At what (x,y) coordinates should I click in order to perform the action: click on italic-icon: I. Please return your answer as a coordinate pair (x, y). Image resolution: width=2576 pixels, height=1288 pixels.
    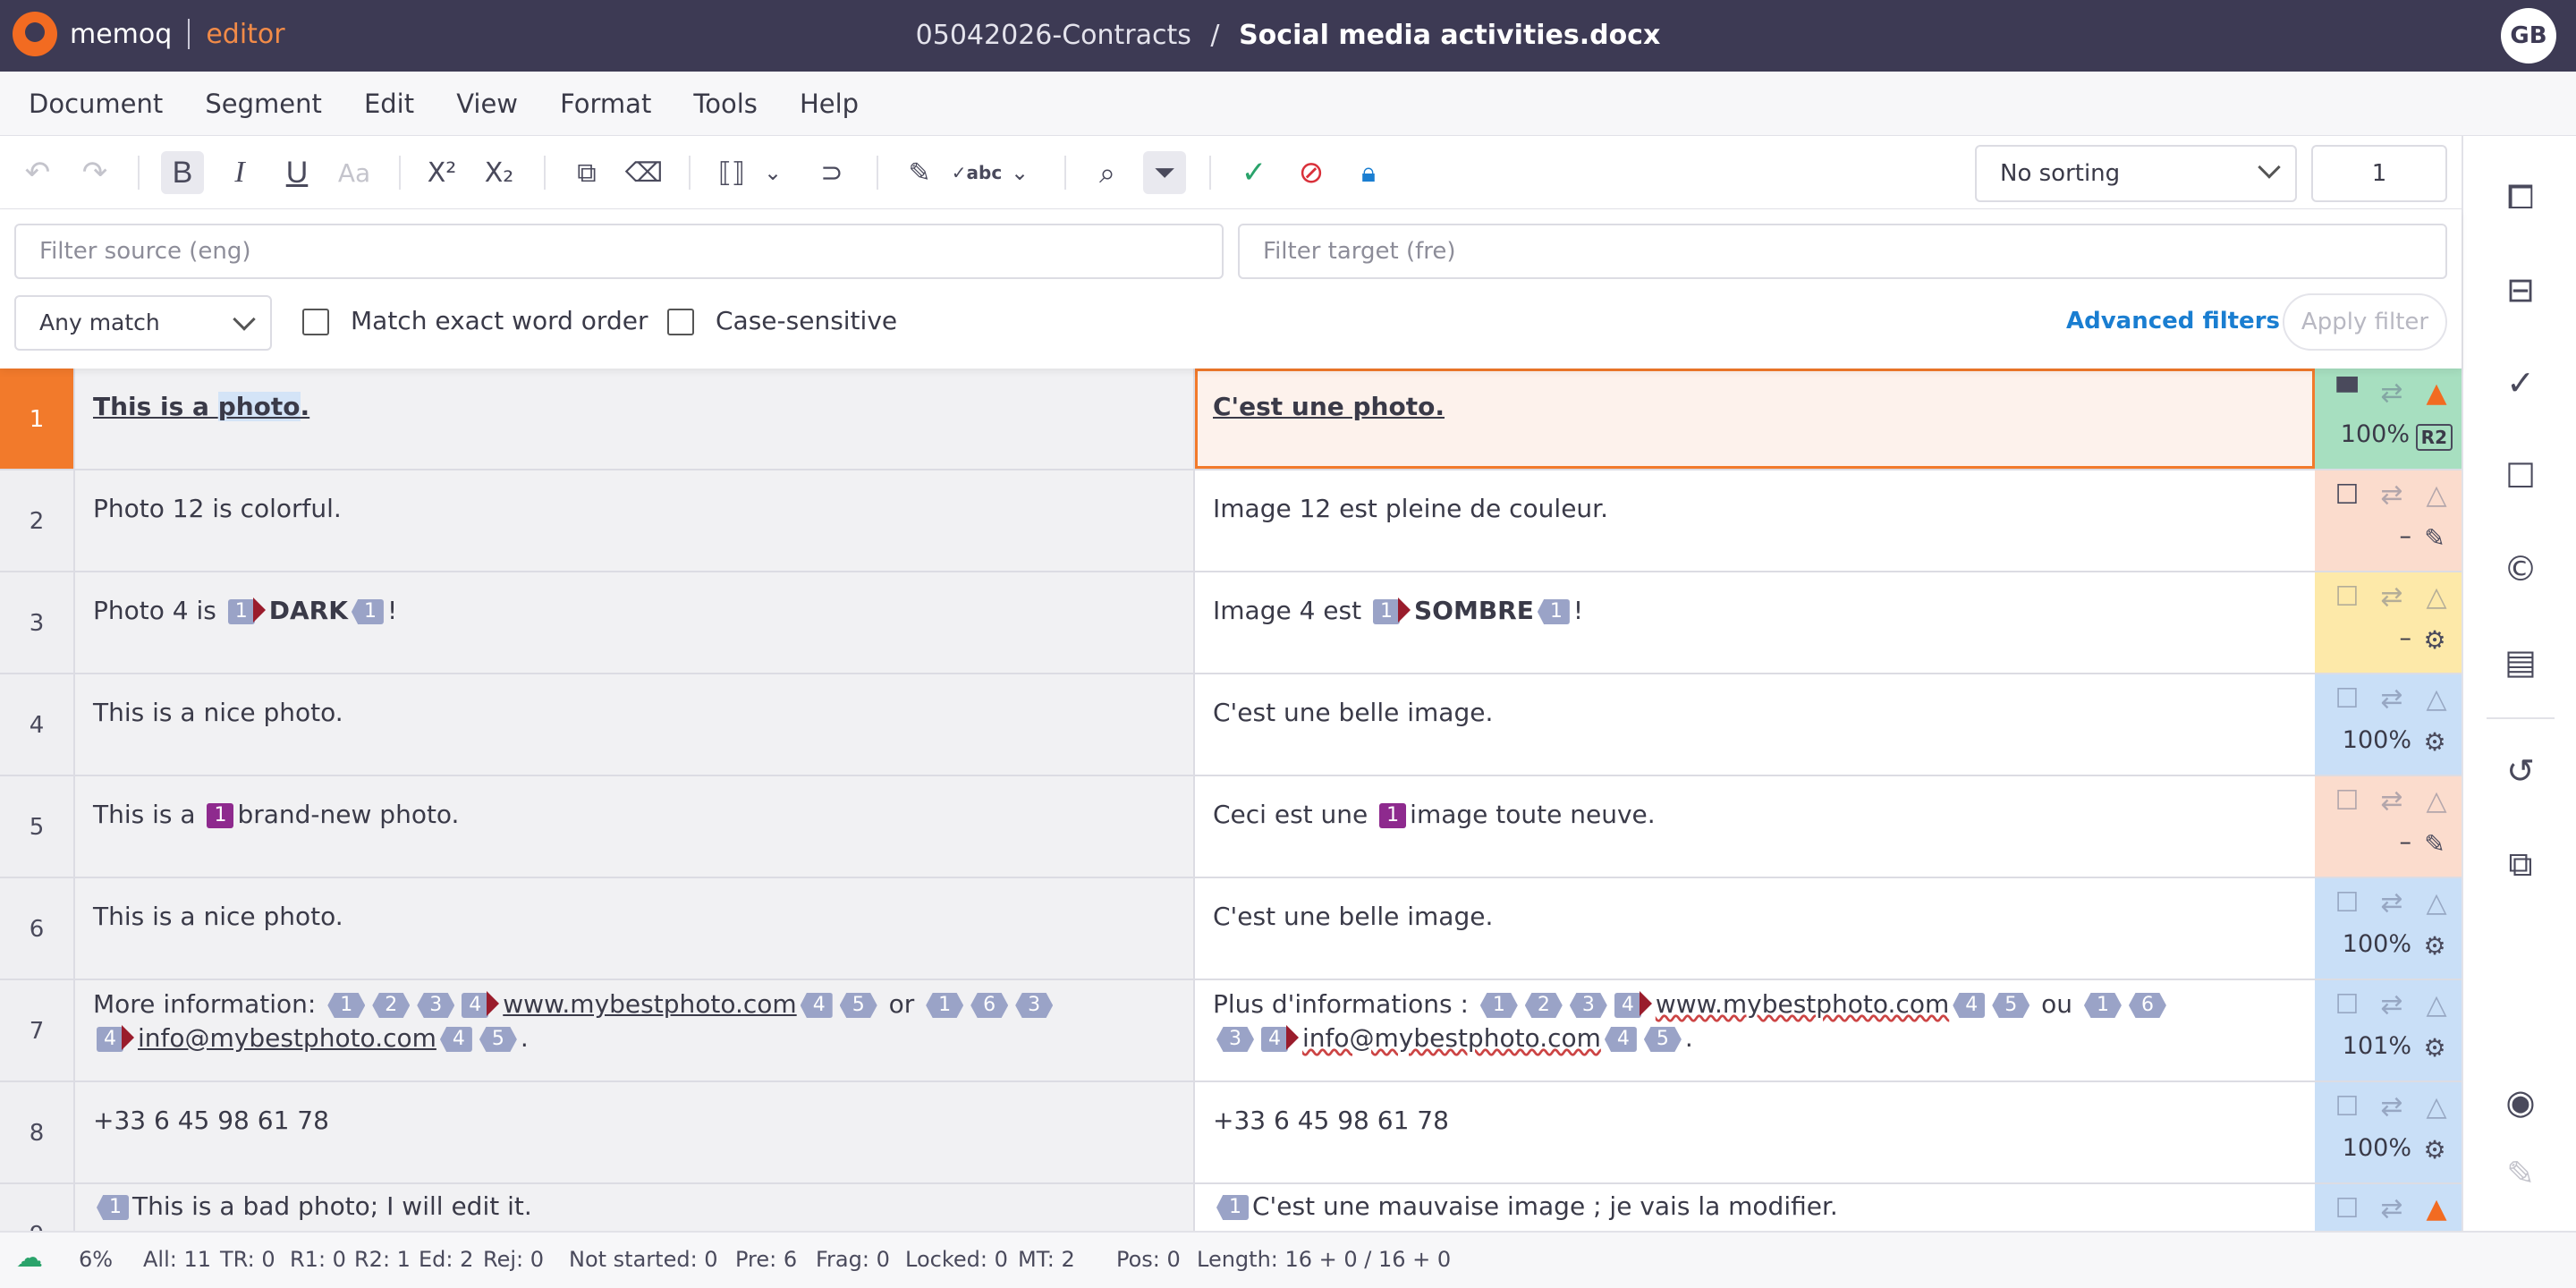
    Looking at the image, I should click on (239, 172).